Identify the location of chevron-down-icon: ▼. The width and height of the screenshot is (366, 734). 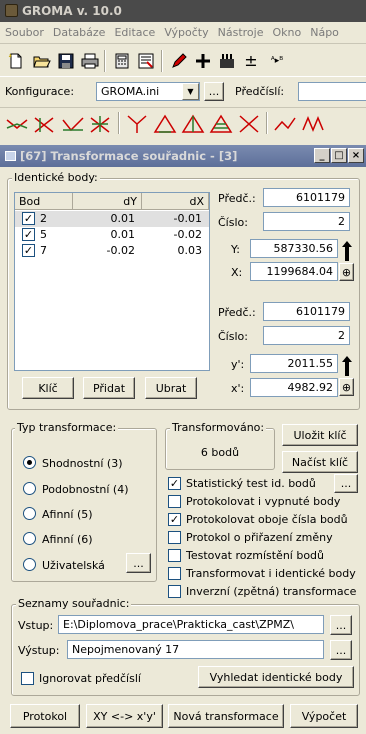
(190, 91).